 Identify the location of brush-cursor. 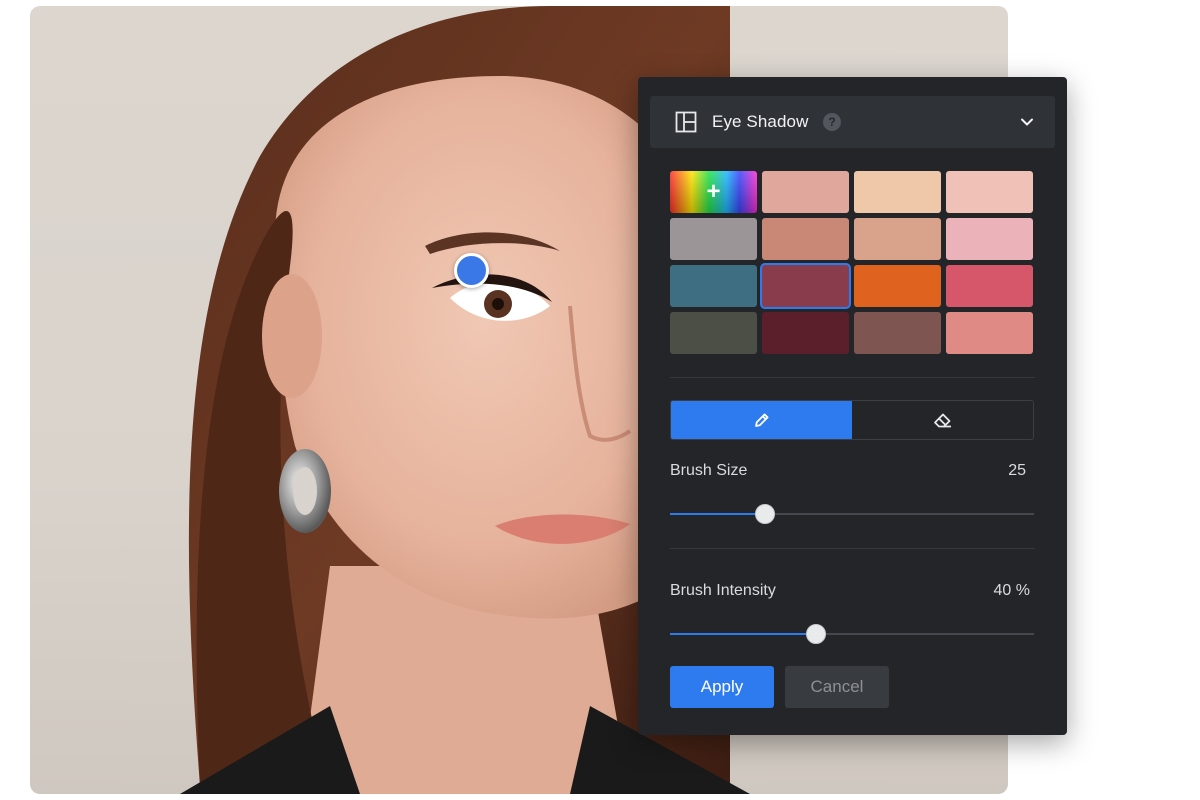
(471, 270).